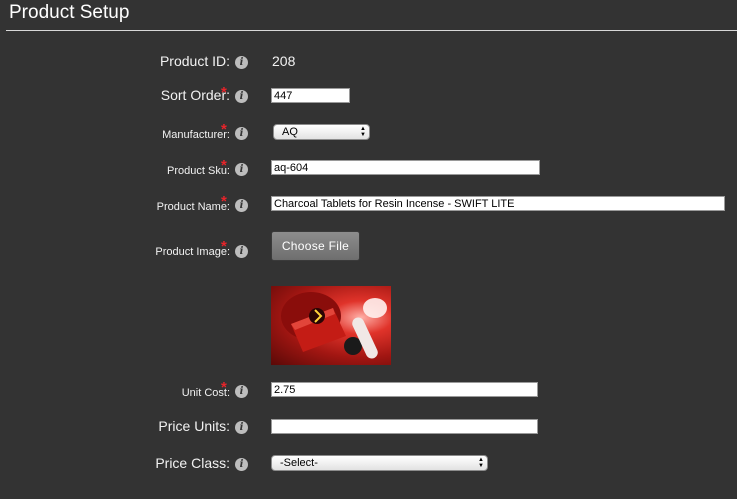 The image size is (737, 499). Describe the element at coordinates (241, 427) in the screenshot. I see `price-units-info-icon: i` at that location.